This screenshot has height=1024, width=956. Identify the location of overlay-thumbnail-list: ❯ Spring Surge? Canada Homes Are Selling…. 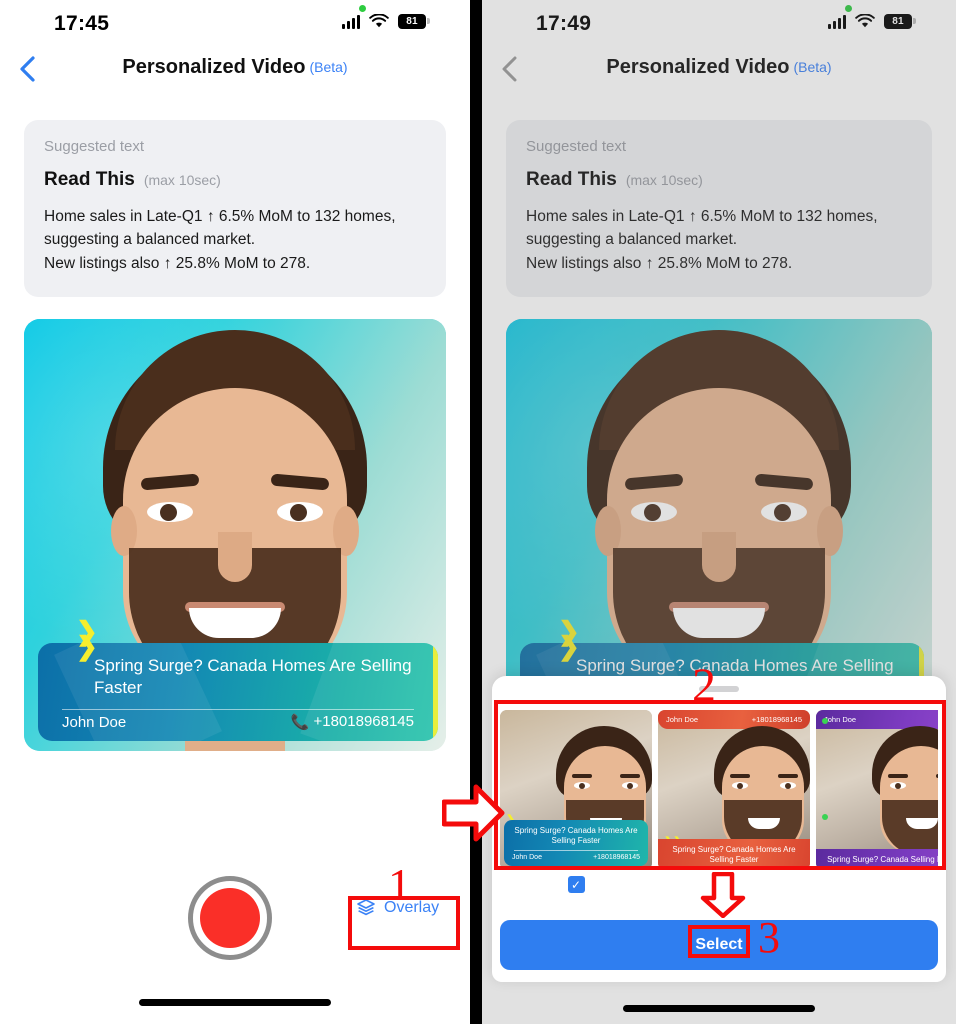
(719, 790).